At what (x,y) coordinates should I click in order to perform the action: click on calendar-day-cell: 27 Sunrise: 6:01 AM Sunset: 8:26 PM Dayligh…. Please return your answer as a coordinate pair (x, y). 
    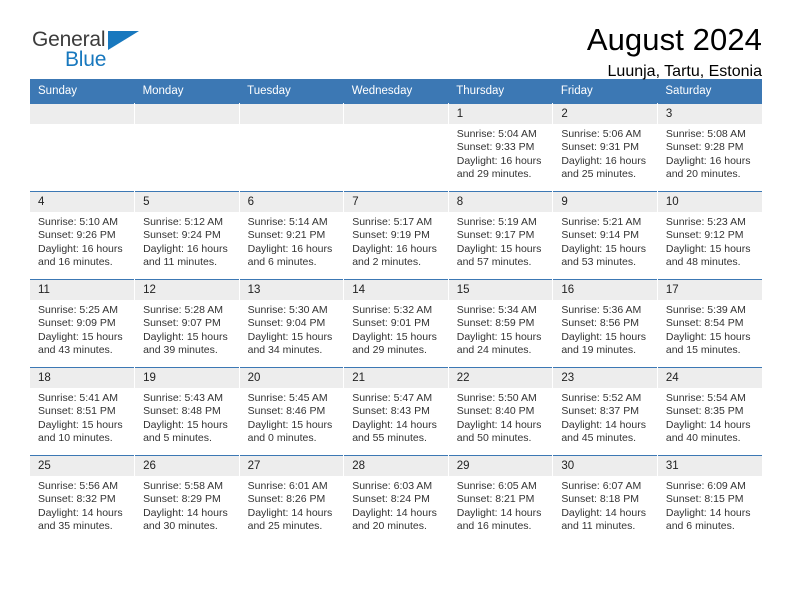
    Looking at the image, I should click on (292, 499).